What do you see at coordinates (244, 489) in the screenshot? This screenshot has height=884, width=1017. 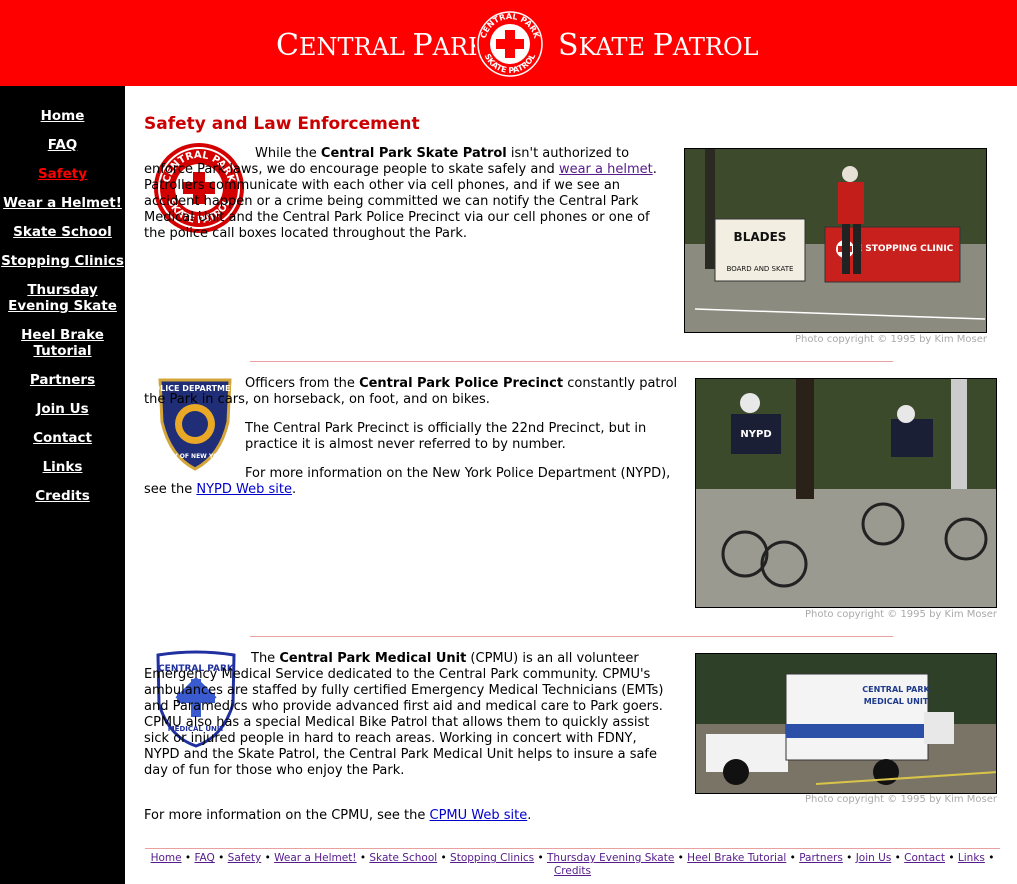 I see `nypd-web-site-link: NYPD Web site` at bounding box center [244, 489].